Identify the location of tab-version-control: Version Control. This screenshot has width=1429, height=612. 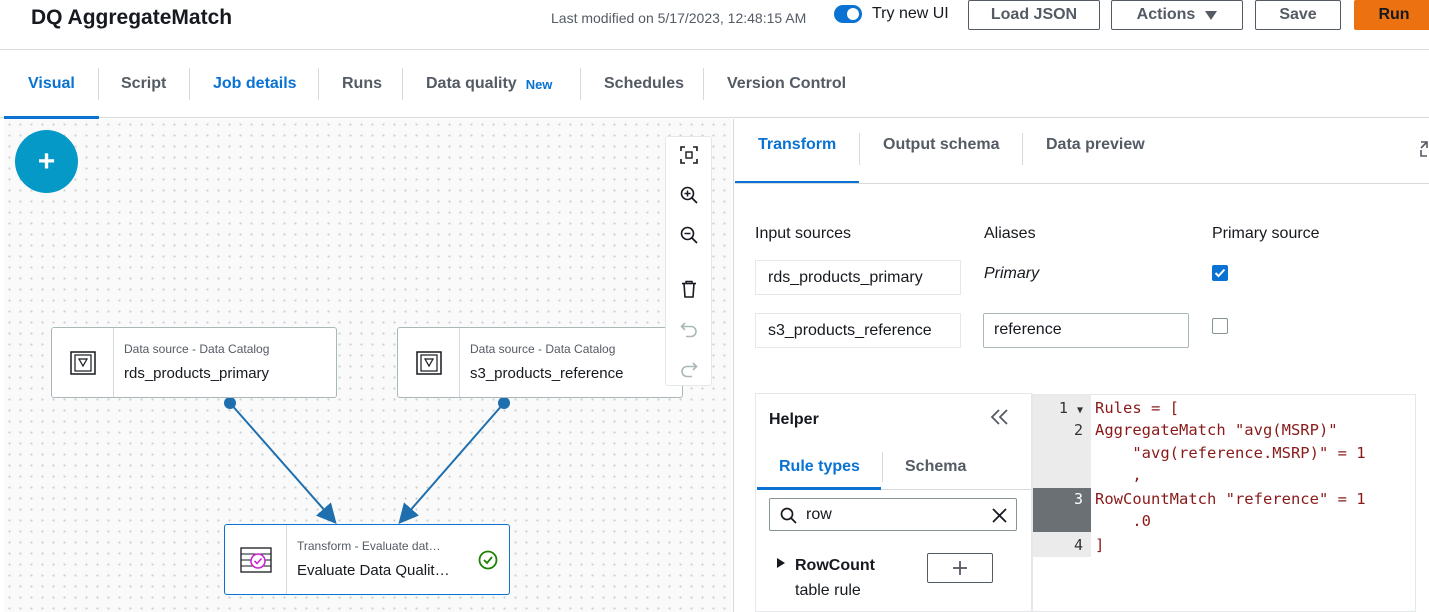
(786, 84).